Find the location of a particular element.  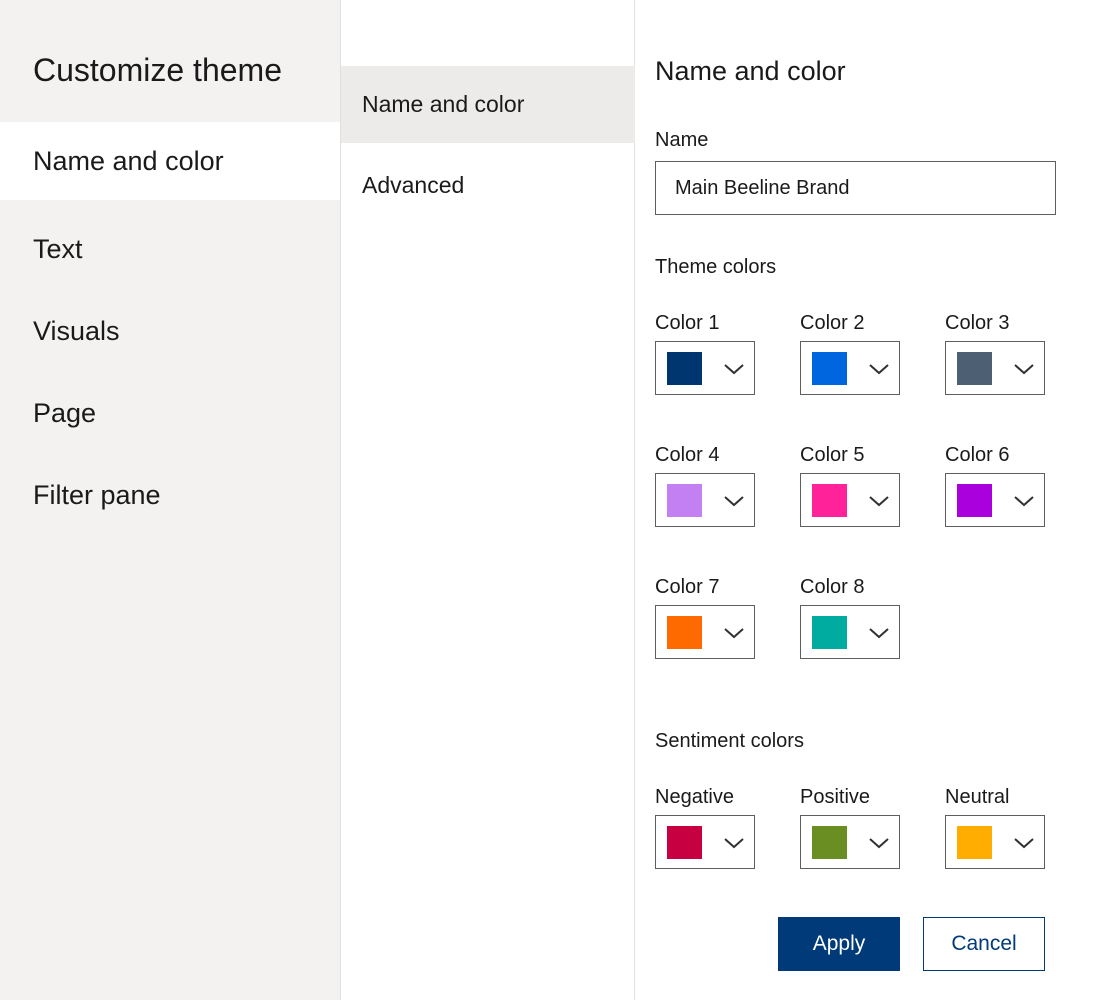

sub-nav-item-name-and-color: Name and color is located at coordinates (488, 104).